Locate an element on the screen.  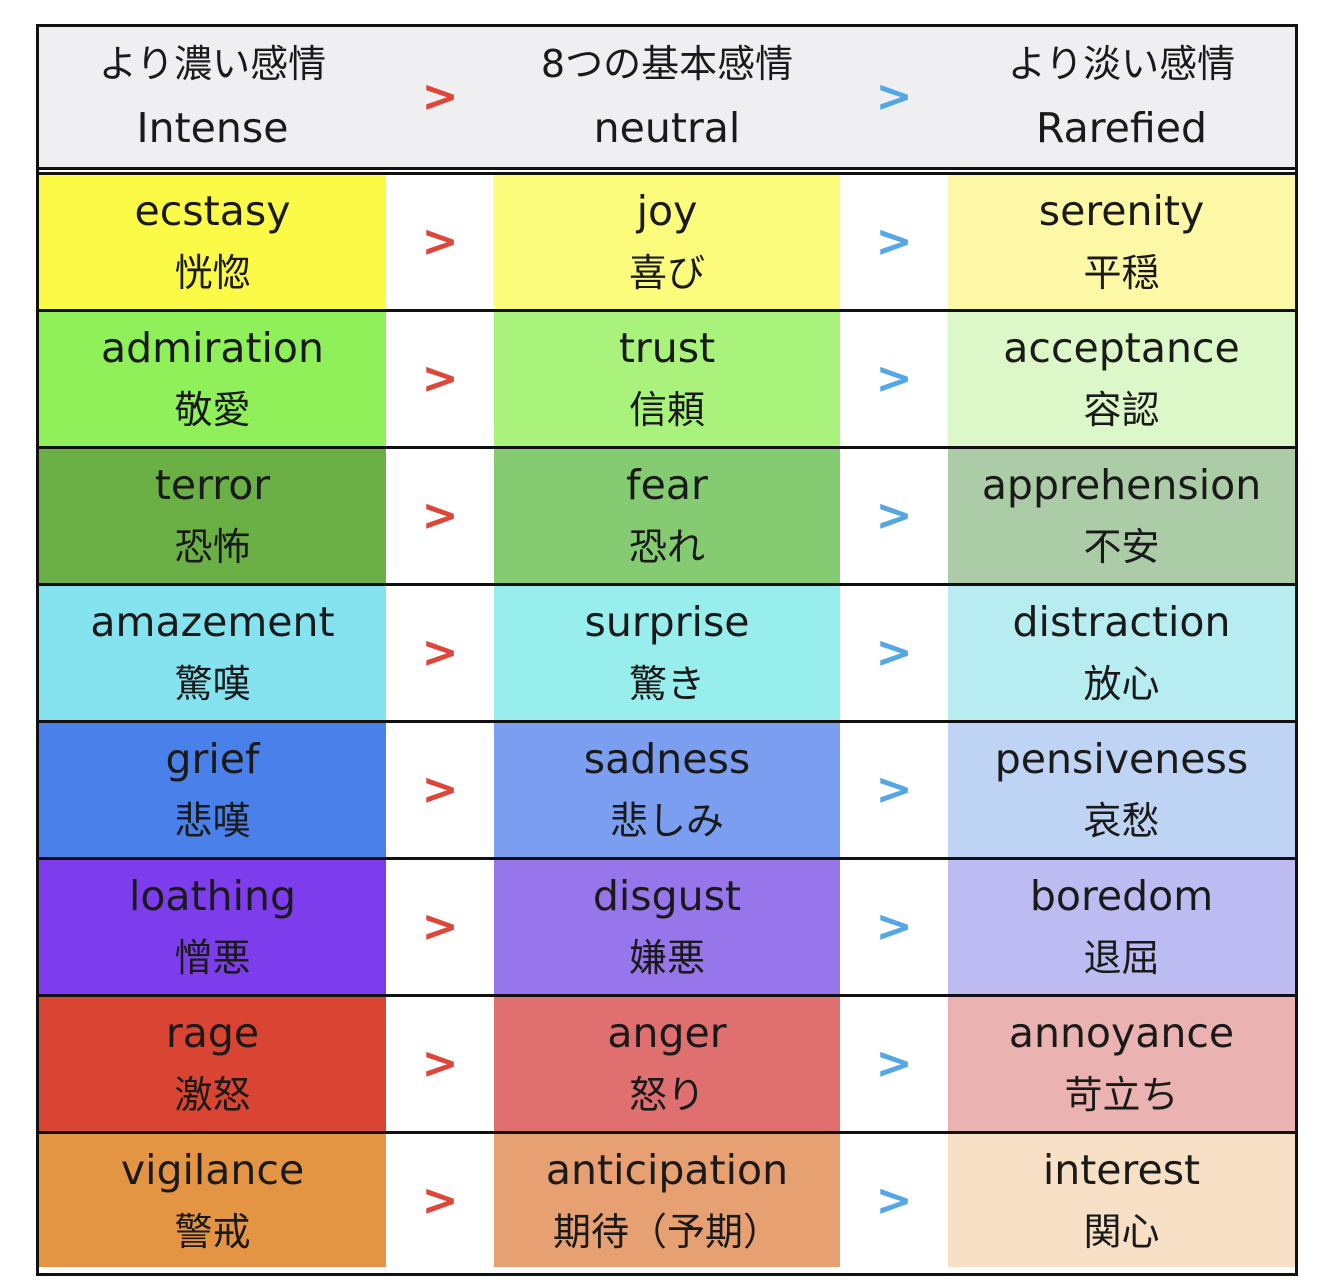
emotion-label-ja: 敬愛 is located at coordinates (212, 410).